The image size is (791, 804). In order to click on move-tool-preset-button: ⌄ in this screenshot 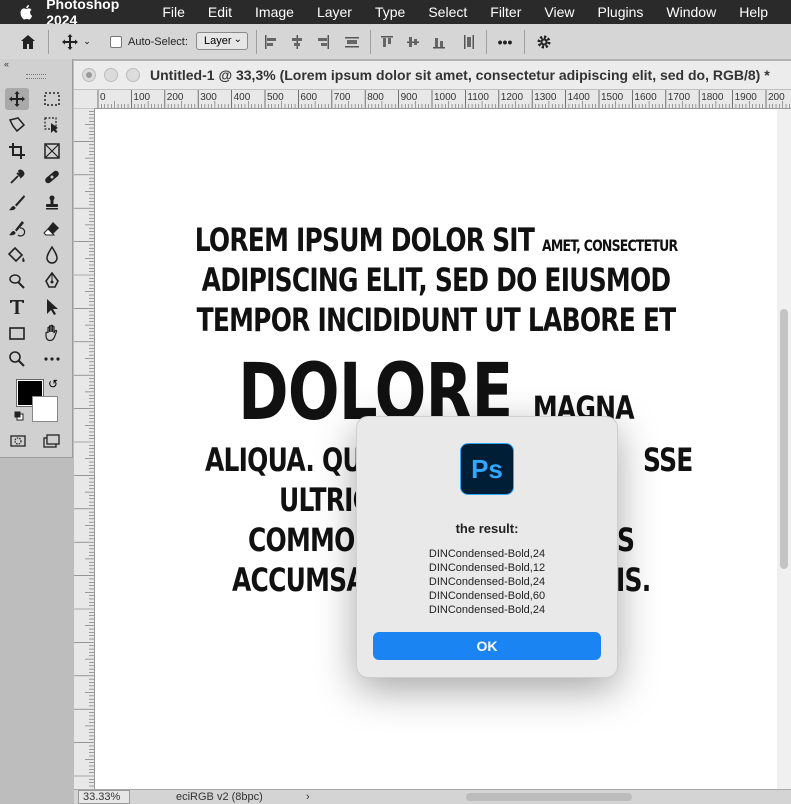, I will do `click(76, 41)`.